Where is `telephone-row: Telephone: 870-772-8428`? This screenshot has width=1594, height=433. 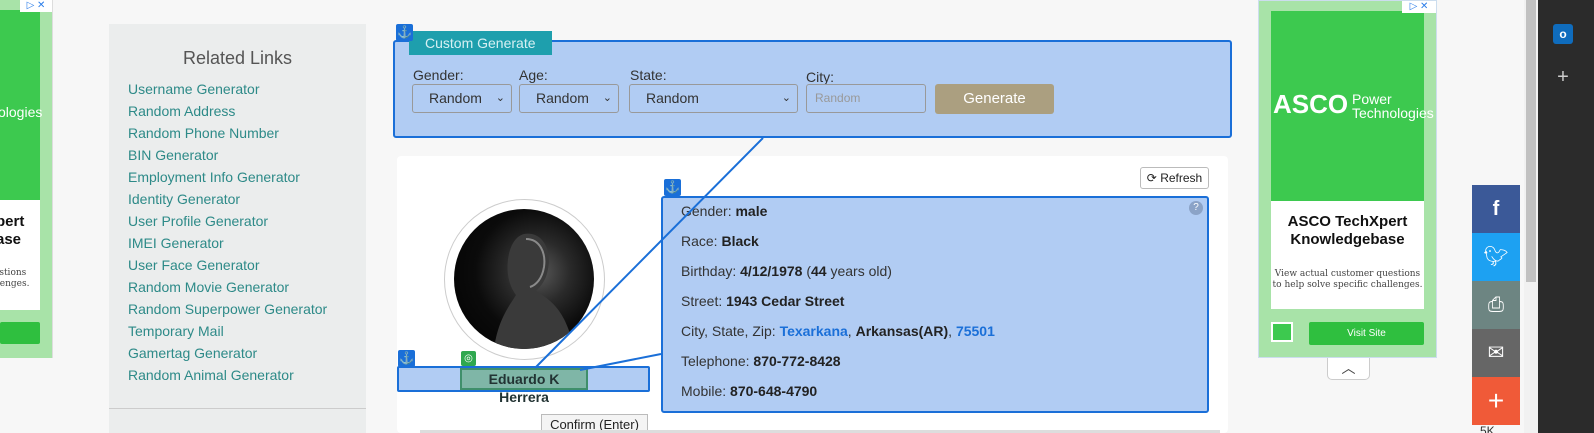 telephone-row: Telephone: 870-772-8428 is located at coordinates (761, 361).